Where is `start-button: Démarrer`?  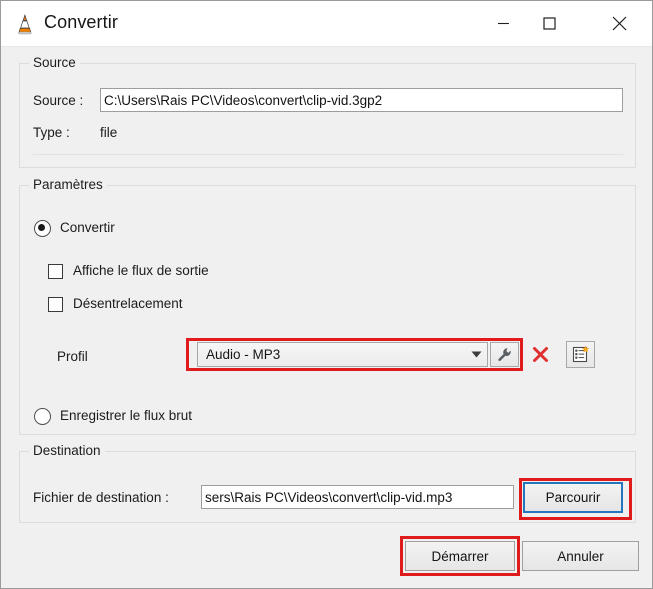 start-button: Démarrer is located at coordinates (460, 556).